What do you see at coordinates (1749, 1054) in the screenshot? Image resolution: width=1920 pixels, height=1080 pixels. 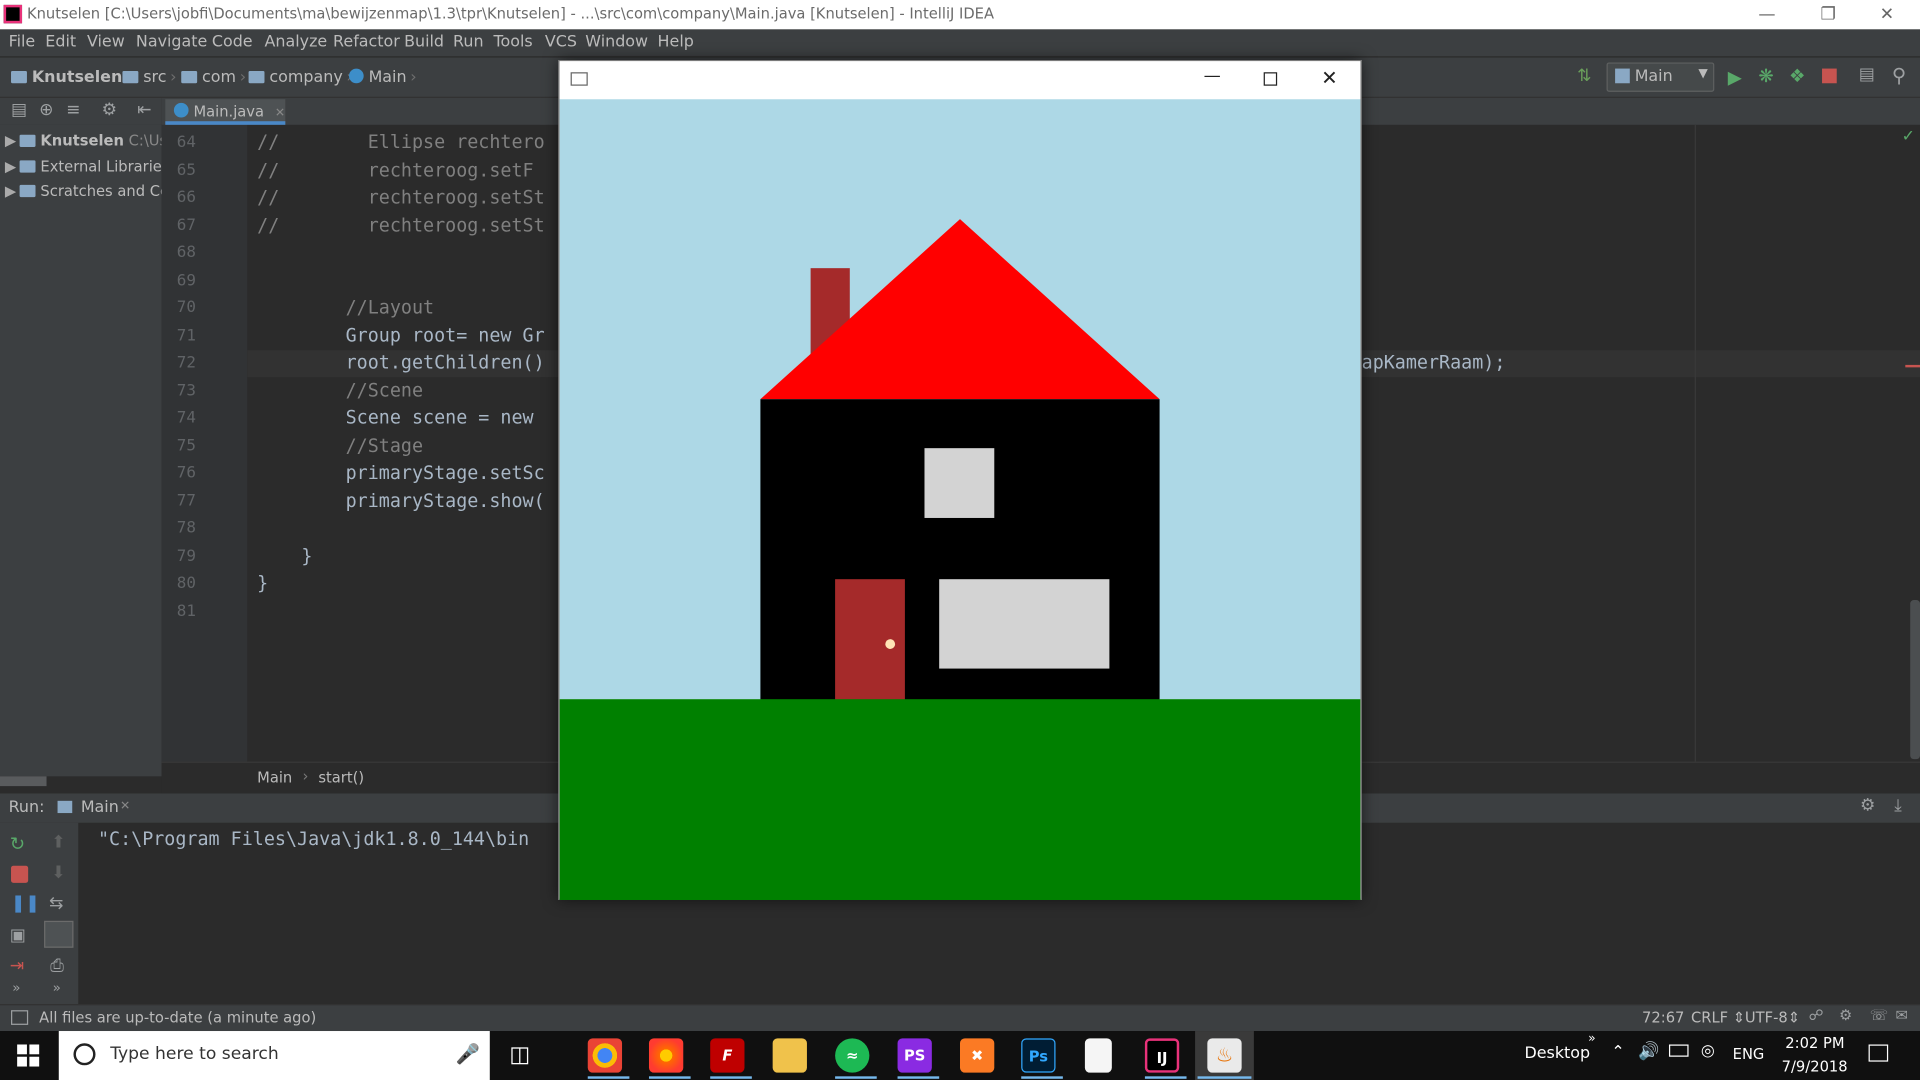 I see `language-indicator: ENG` at bounding box center [1749, 1054].